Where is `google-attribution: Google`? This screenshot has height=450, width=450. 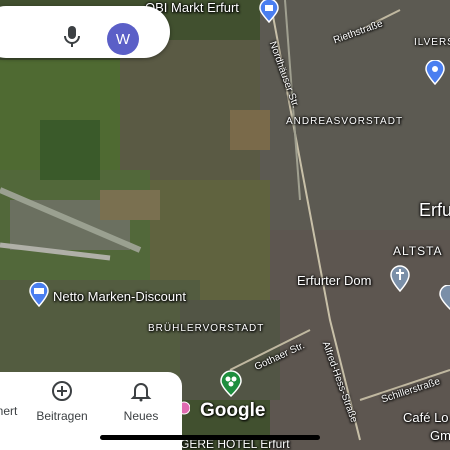 google-attribution: Google is located at coordinates (233, 410).